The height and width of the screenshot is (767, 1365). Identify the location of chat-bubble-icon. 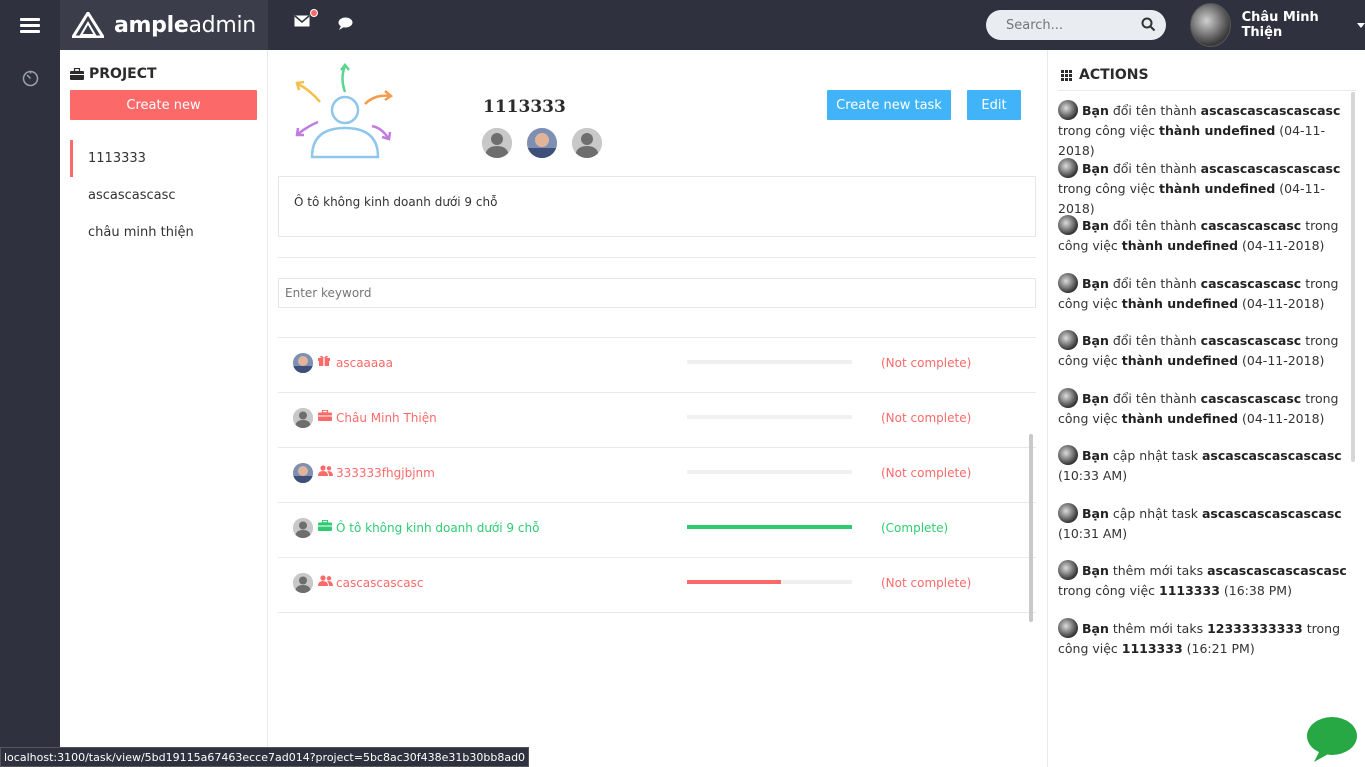
(1332, 739).